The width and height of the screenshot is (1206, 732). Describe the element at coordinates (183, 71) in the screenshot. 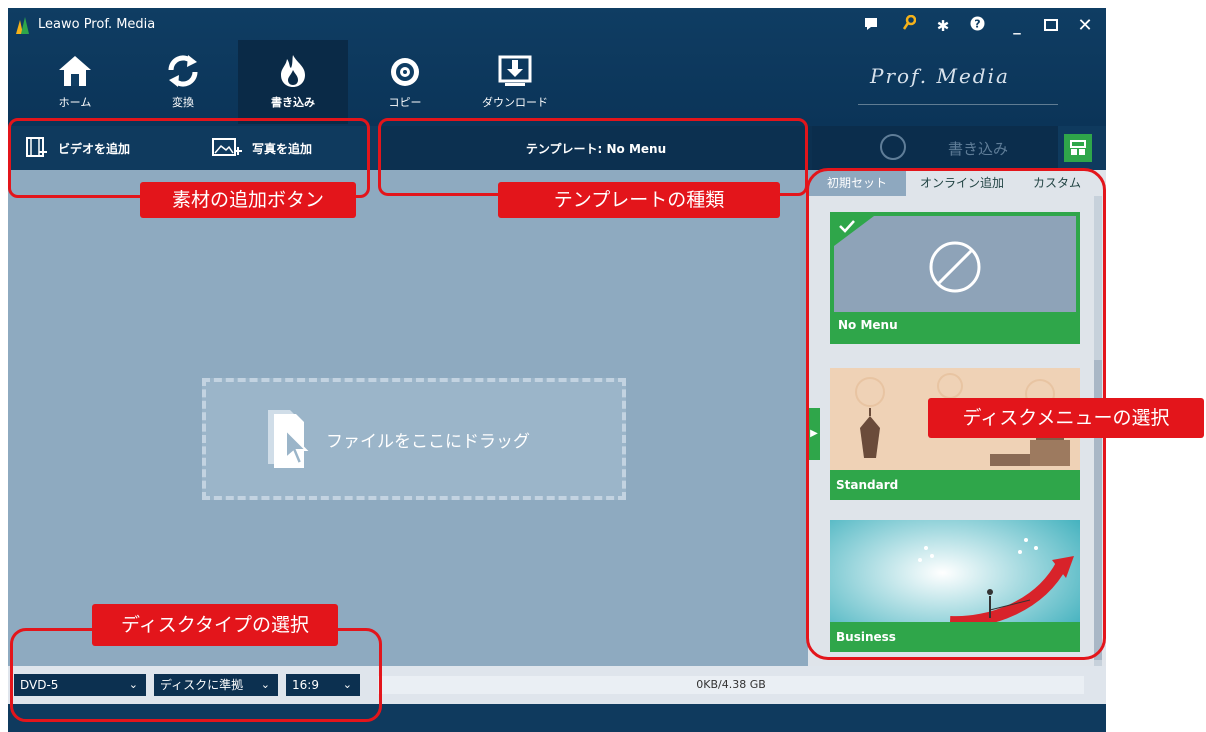

I see `convert-icon` at that location.